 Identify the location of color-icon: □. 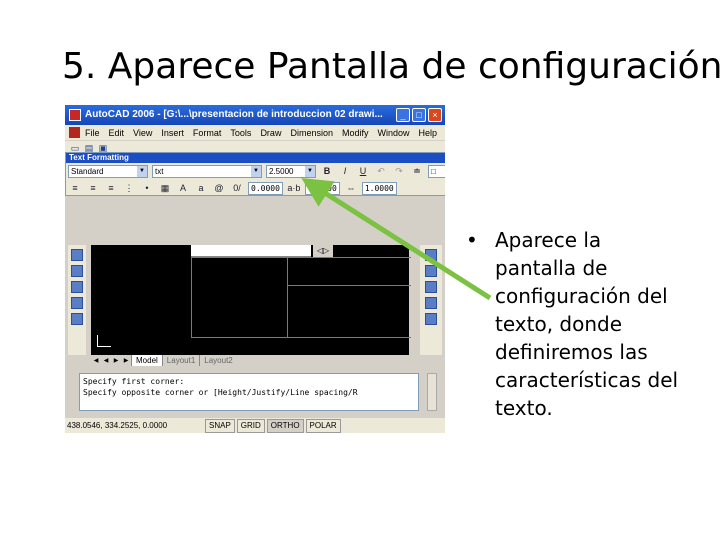
(433, 171).